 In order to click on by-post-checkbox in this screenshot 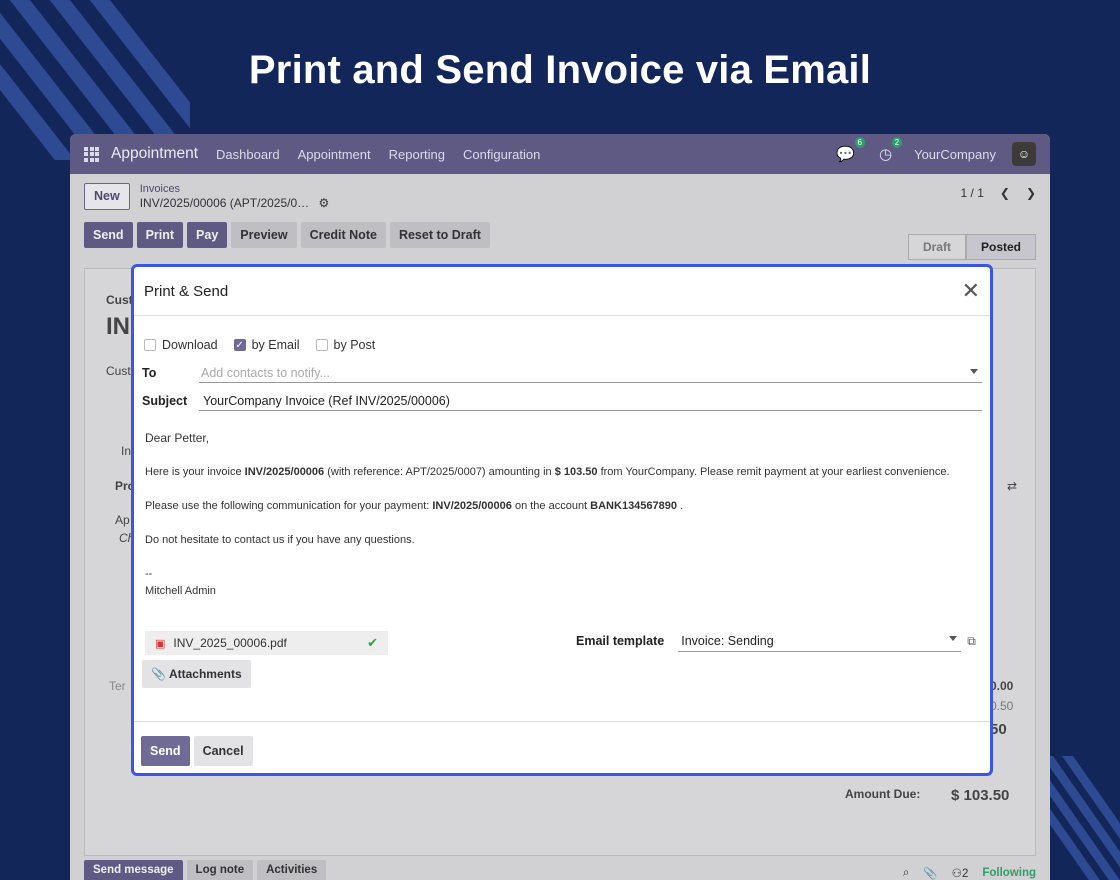, I will do `click(321, 345)`.